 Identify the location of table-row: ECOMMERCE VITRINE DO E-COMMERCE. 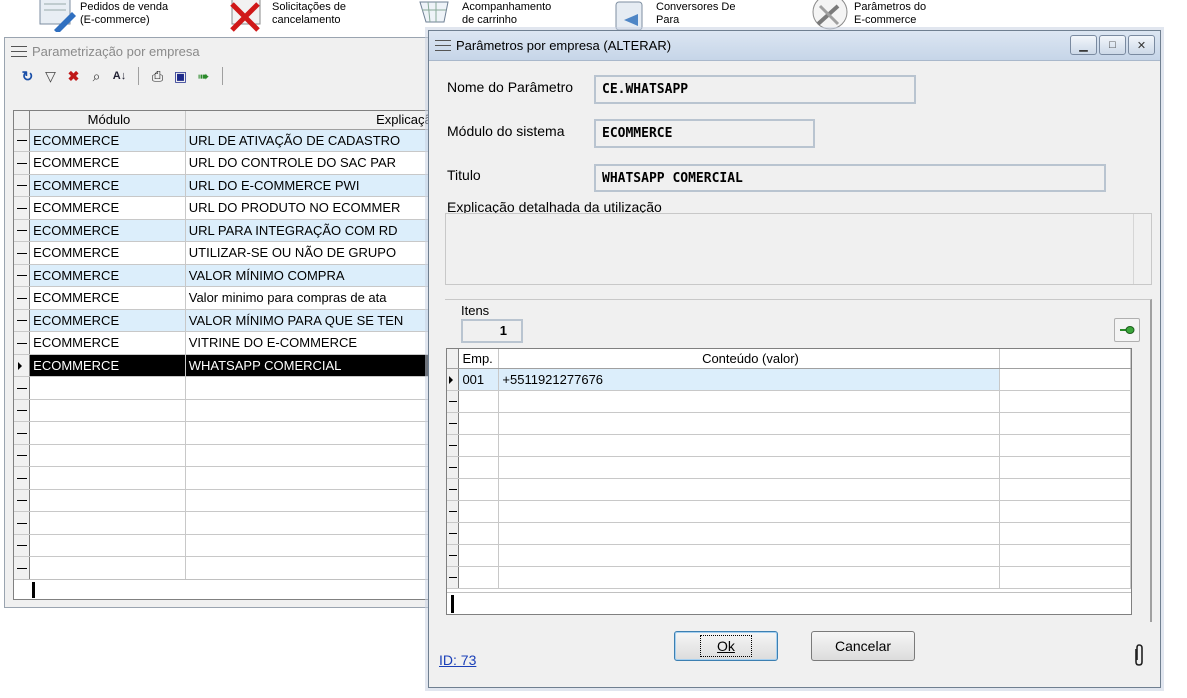
(227, 343).